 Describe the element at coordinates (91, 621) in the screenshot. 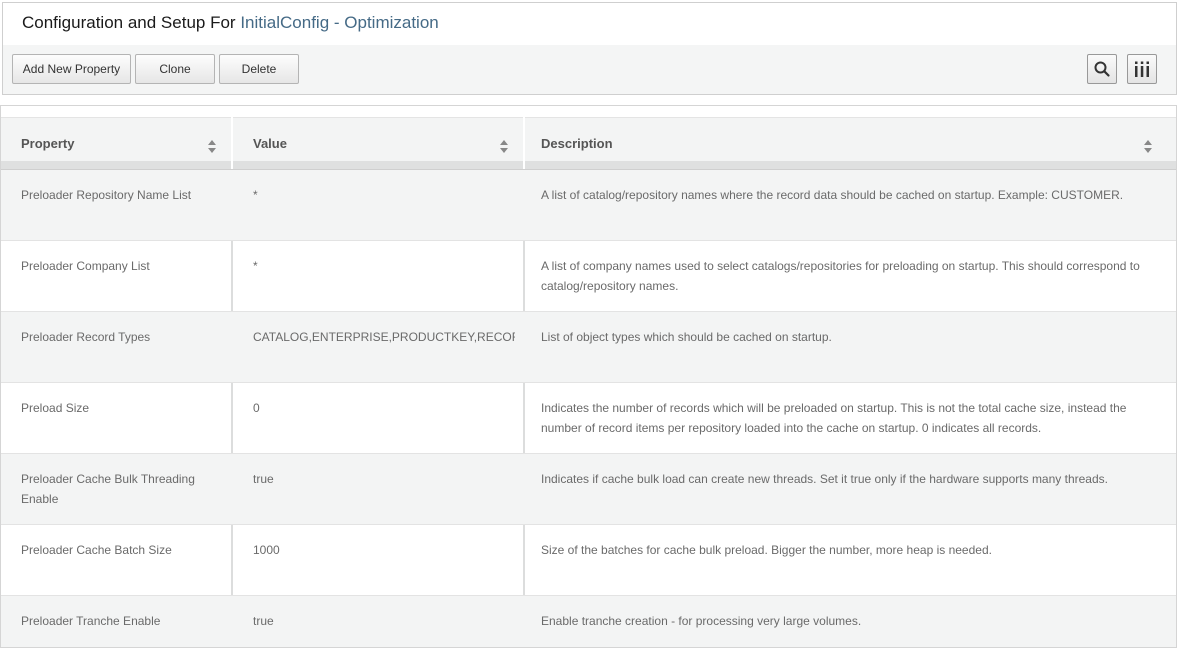

I see `cell-property: Preloader Tranche Enable` at that location.